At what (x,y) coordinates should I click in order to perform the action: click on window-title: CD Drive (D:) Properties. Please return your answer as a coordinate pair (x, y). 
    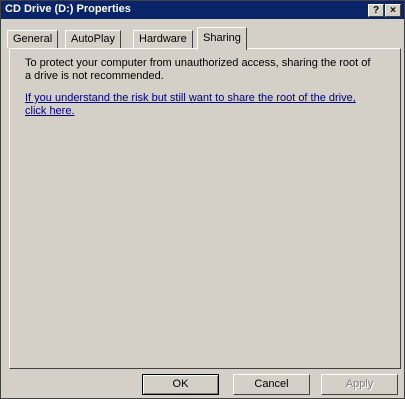
    Looking at the image, I should click on (68, 9).